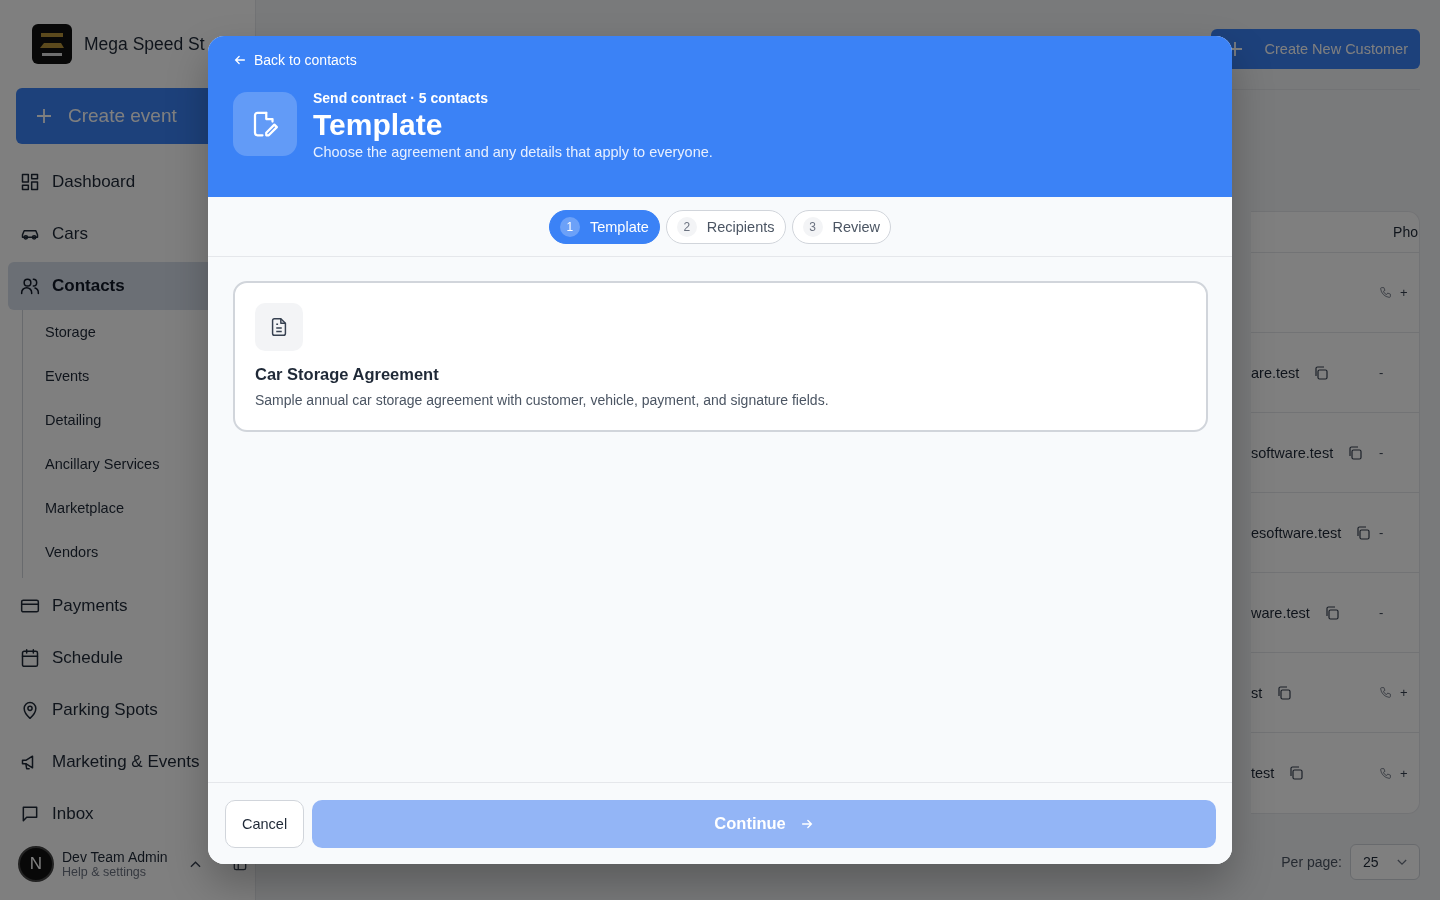  What do you see at coordinates (52, 44) in the screenshot?
I see `logo-icon` at bounding box center [52, 44].